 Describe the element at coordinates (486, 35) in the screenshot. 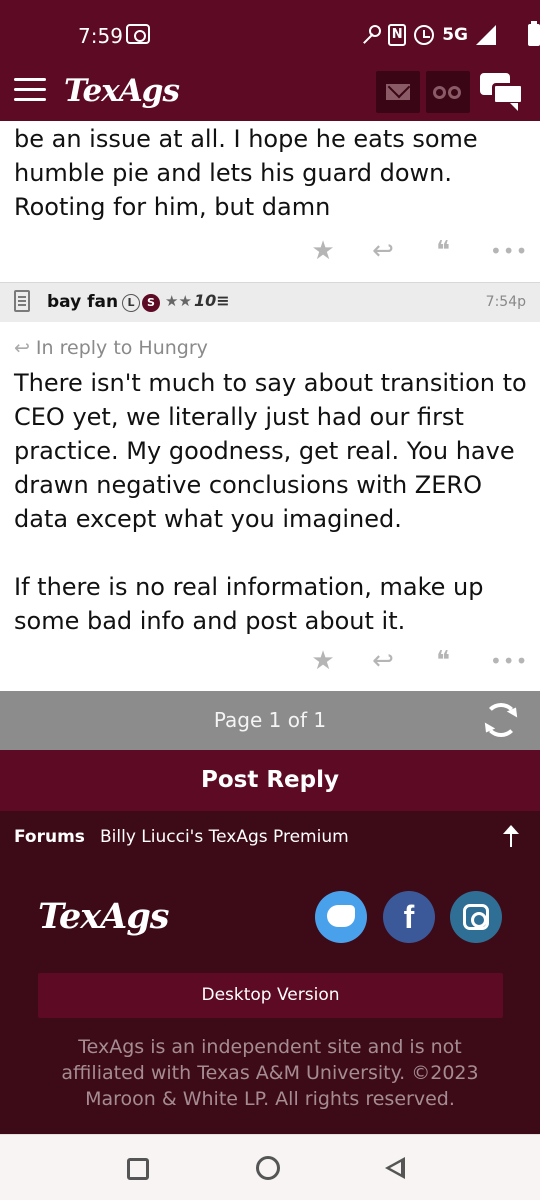

I see `signal-icon` at that location.